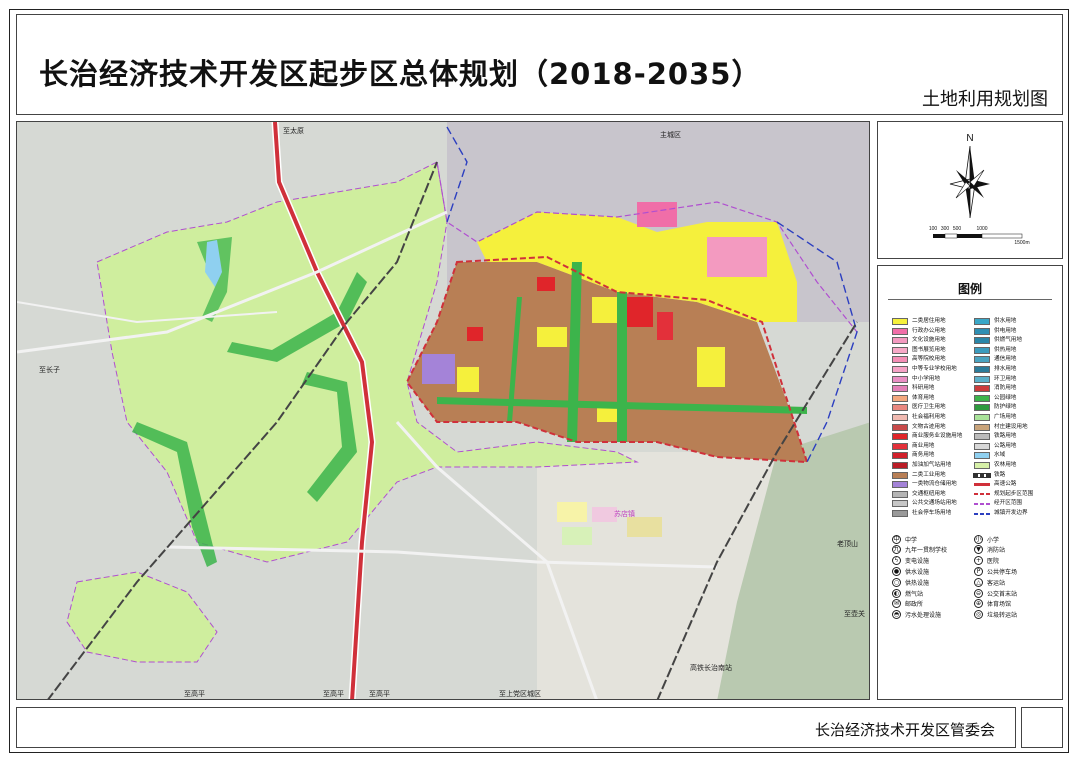 Image resolution: width=1080 pixels, height=764 pixels. I want to click on legend-item: 环卫用地, so click(995, 379).